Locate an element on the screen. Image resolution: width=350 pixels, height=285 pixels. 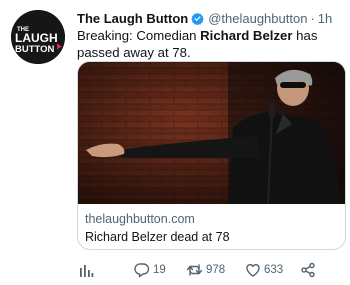
reply-button: 19 is located at coordinates (150, 270).